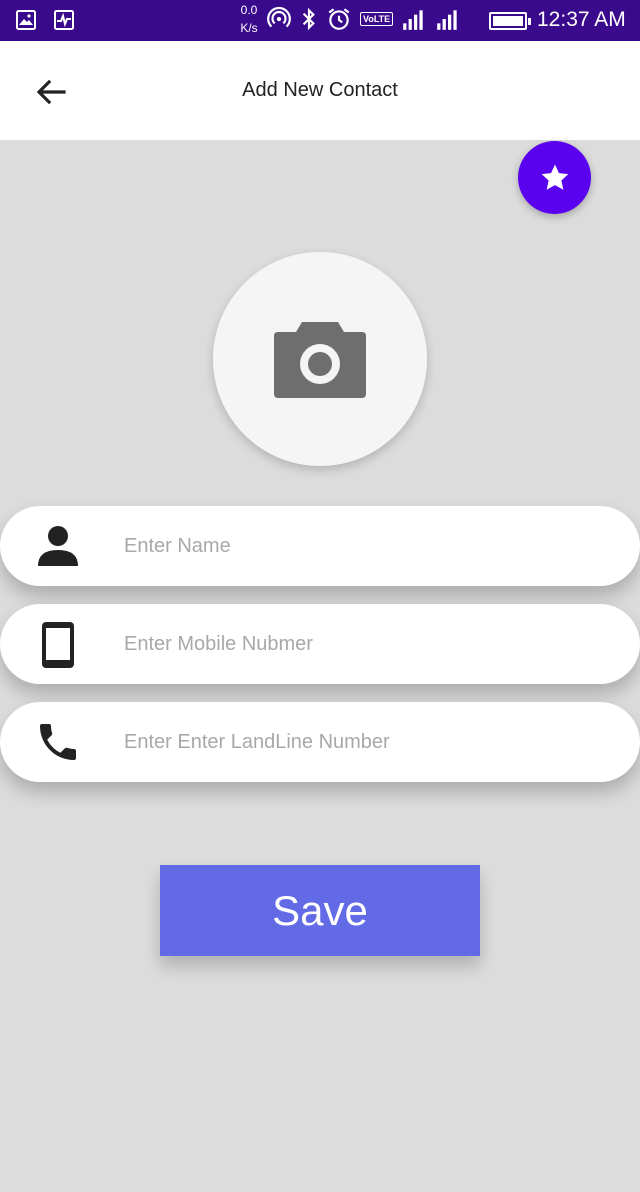  I want to click on mobile-input, so click(364, 644).